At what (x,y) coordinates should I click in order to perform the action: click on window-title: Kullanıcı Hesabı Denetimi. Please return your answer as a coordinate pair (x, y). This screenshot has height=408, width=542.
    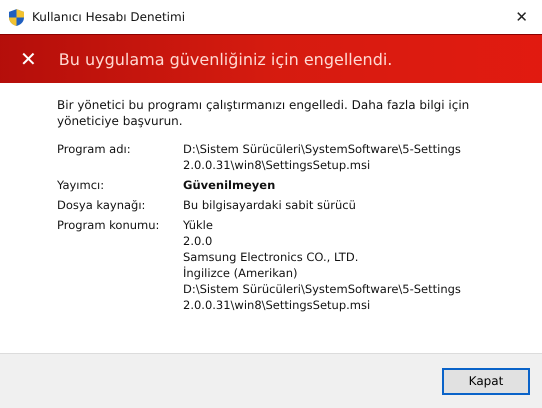
    Looking at the image, I should click on (109, 17).